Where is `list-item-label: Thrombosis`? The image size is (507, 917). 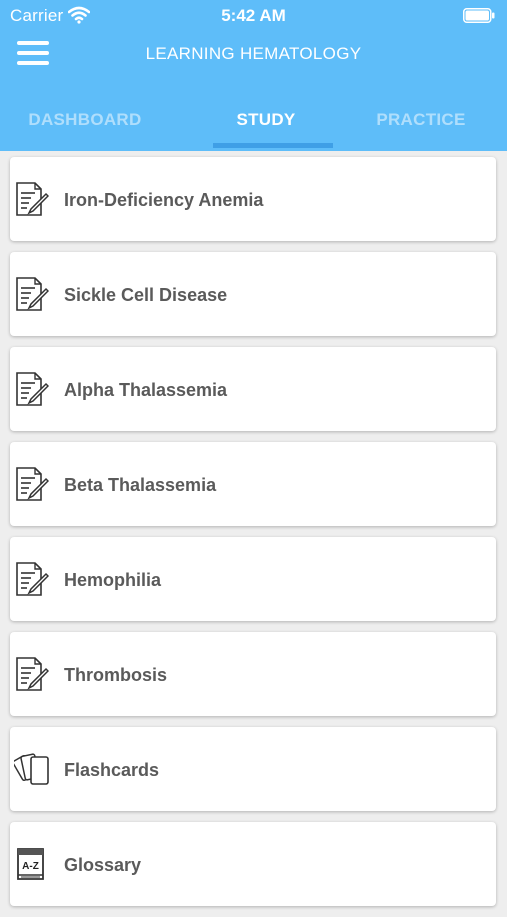 list-item-label: Thrombosis is located at coordinates (116, 675).